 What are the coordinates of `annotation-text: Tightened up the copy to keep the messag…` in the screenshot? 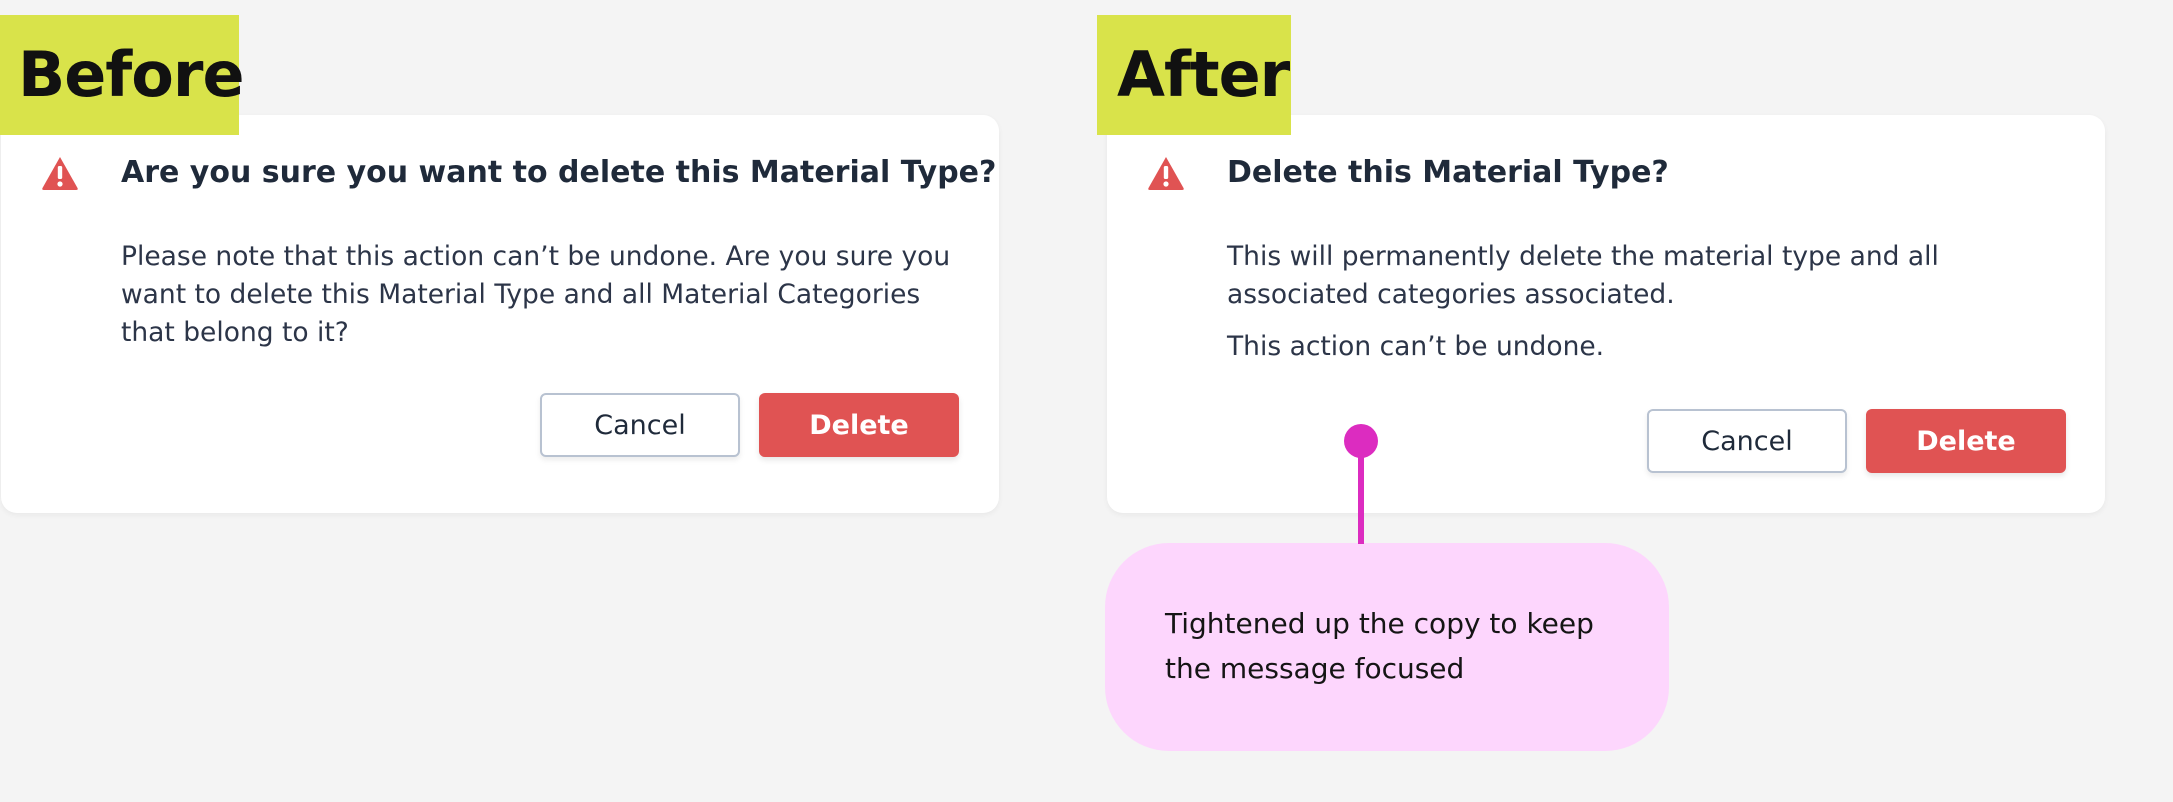 It's located at (1379, 646).